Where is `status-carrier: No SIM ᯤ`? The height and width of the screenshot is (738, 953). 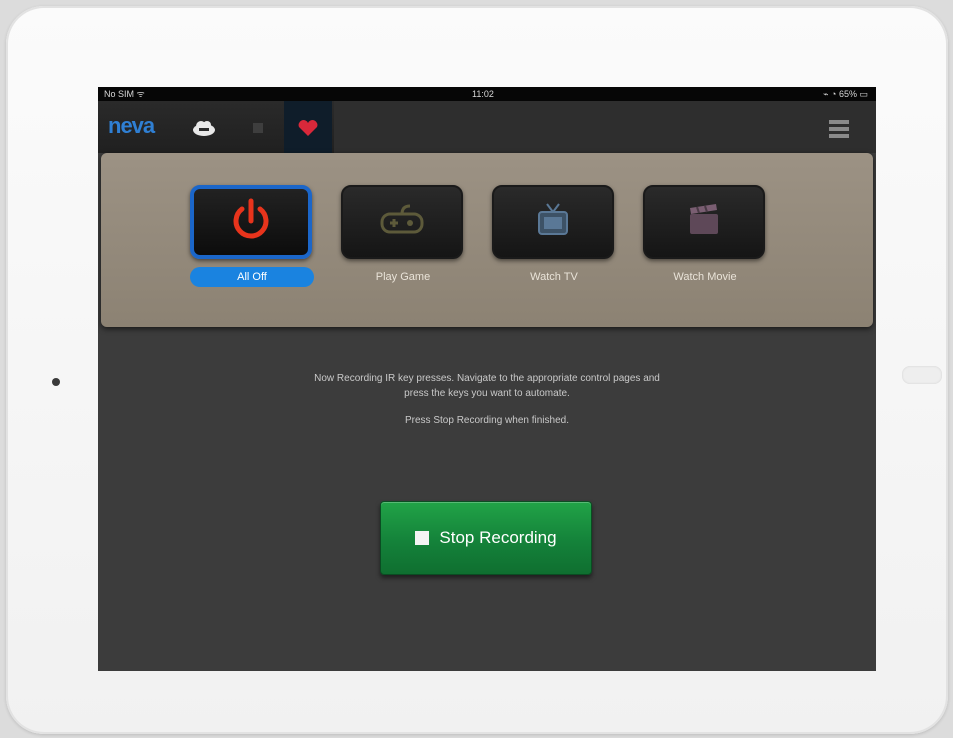 status-carrier: No SIM ᯤ is located at coordinates (124, 94).